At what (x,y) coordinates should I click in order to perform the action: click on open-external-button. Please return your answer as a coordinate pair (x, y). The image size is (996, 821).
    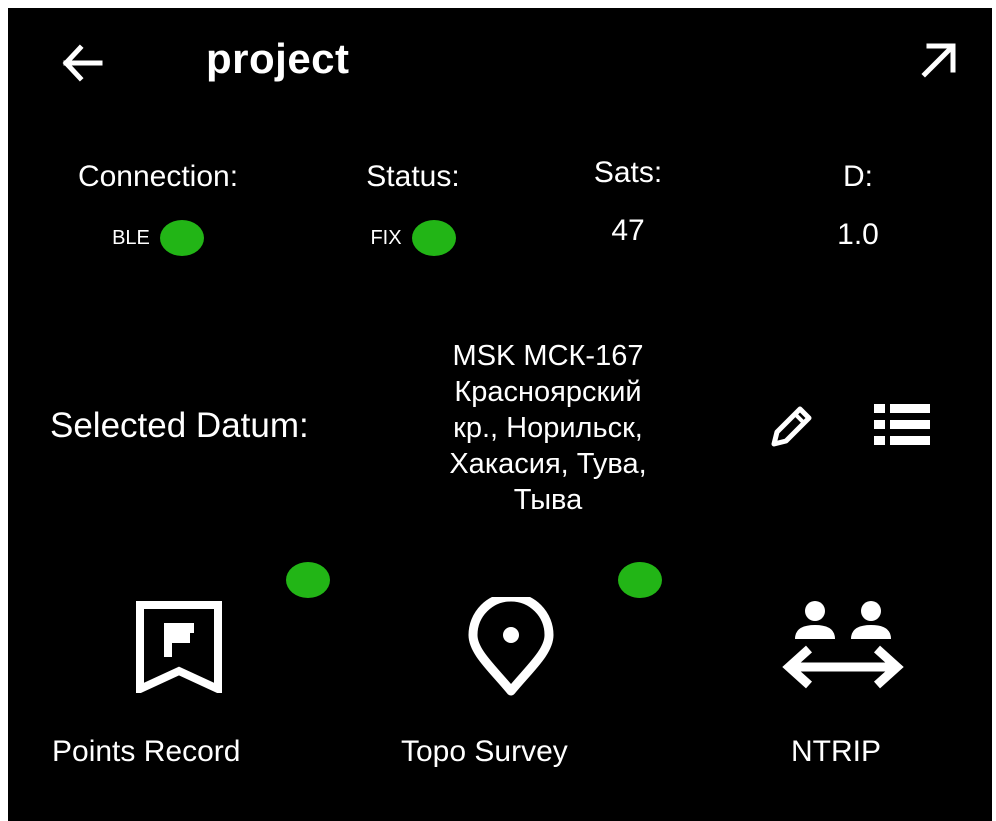
    Looking at the image, I should click on (938, 59).